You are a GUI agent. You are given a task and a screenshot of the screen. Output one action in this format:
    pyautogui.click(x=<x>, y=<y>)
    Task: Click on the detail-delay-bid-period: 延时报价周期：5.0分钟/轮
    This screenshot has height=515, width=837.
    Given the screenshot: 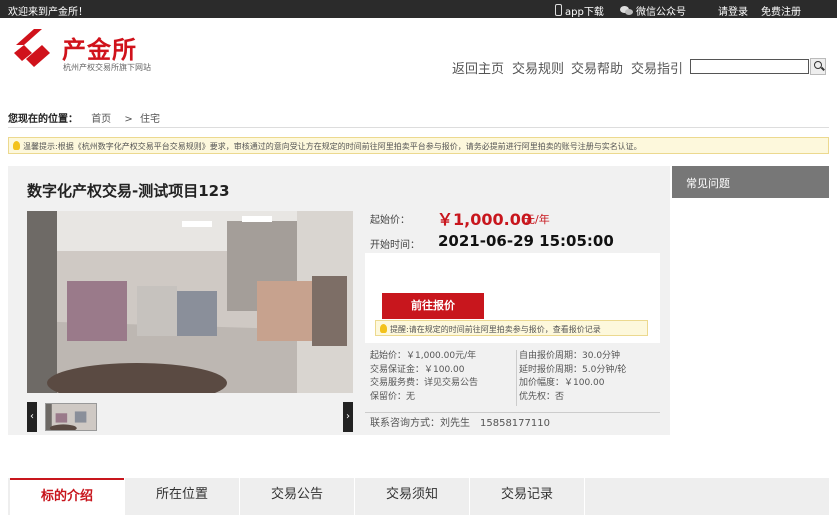 What is the action you would take?
    pyautogui.click(x=573, y=369)
    